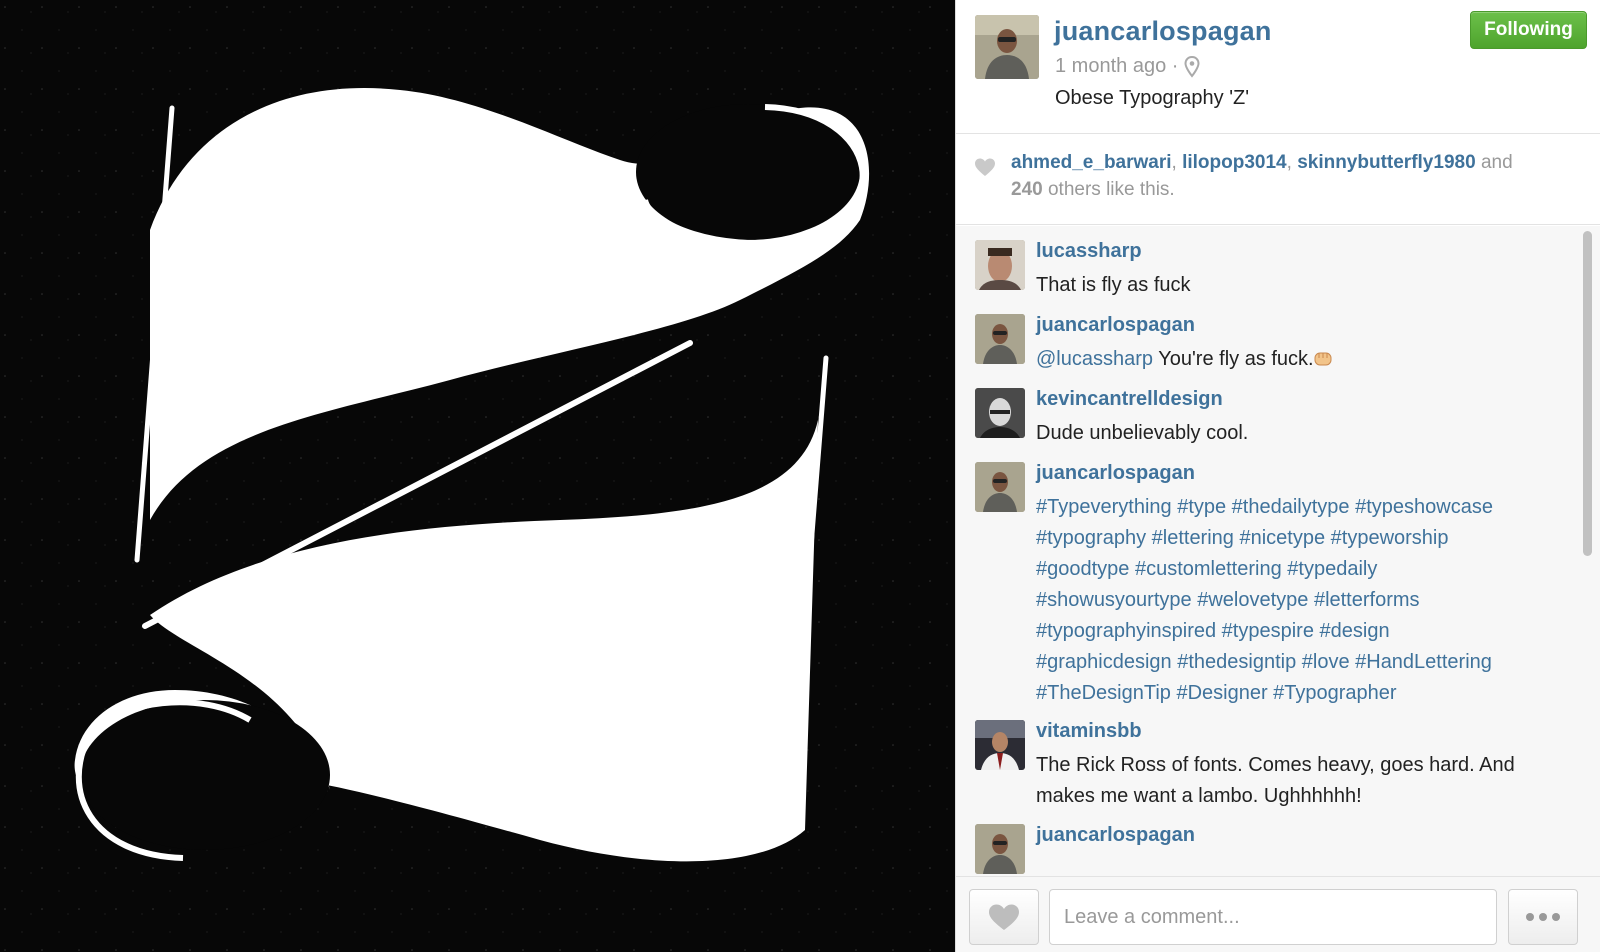 The image size is (1600, 952). I want to click on hashtag-line: #TheDesignTip #Designer #Typographer, so click(1296, 693).